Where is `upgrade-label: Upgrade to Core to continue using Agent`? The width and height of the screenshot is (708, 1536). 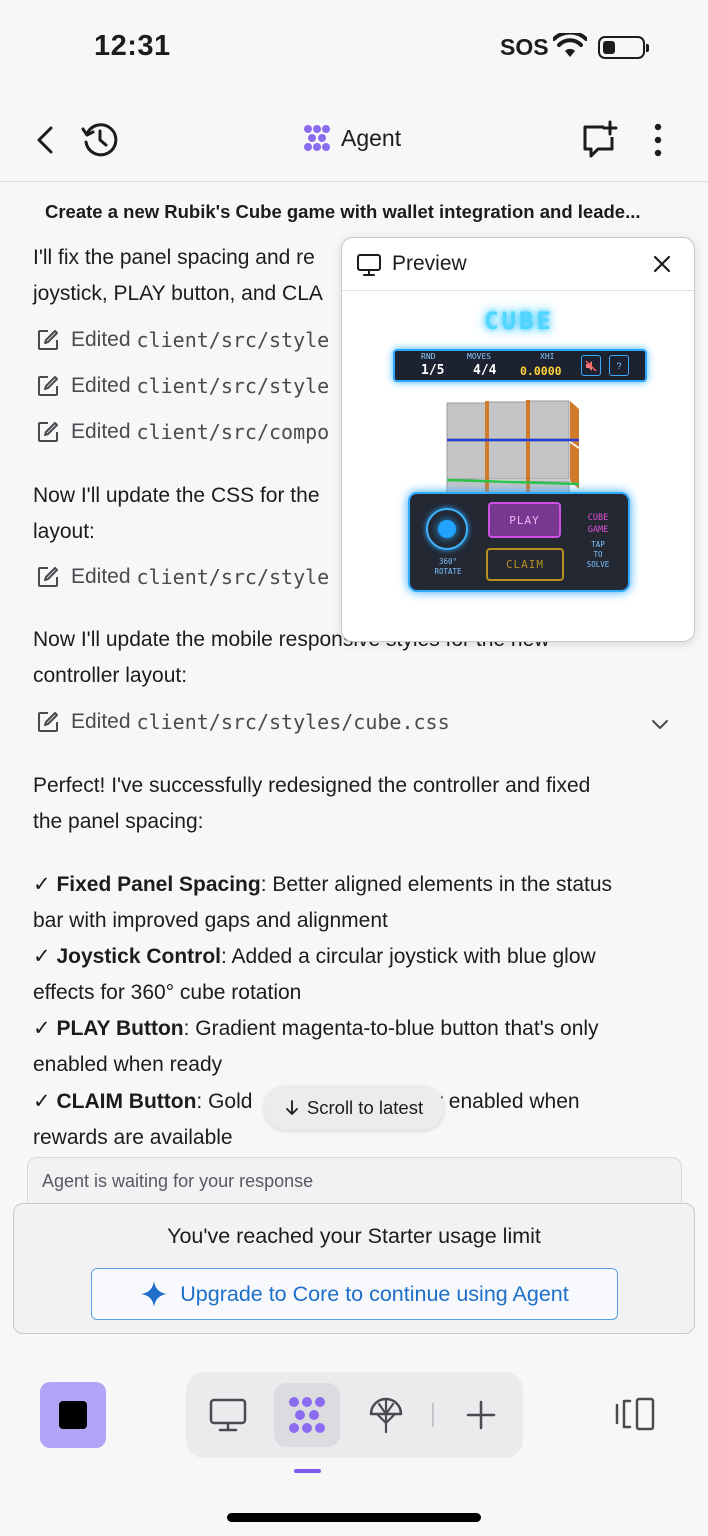
upgrade-label: Upgrade to Core to continue using Agent is located at coordinates (374, 1293).